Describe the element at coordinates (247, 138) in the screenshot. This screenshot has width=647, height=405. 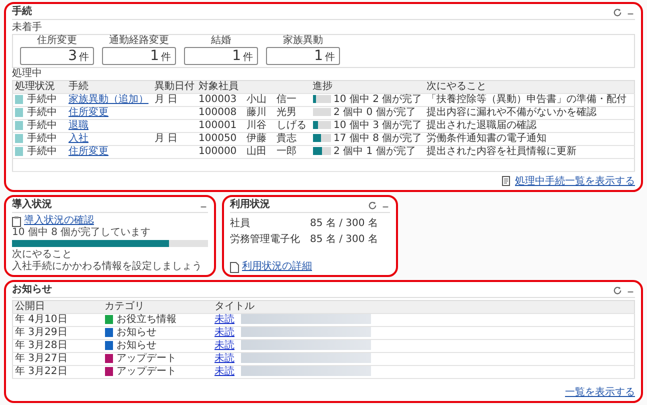
I see `employee-text: 100050 伊藤 貴志` at that location.